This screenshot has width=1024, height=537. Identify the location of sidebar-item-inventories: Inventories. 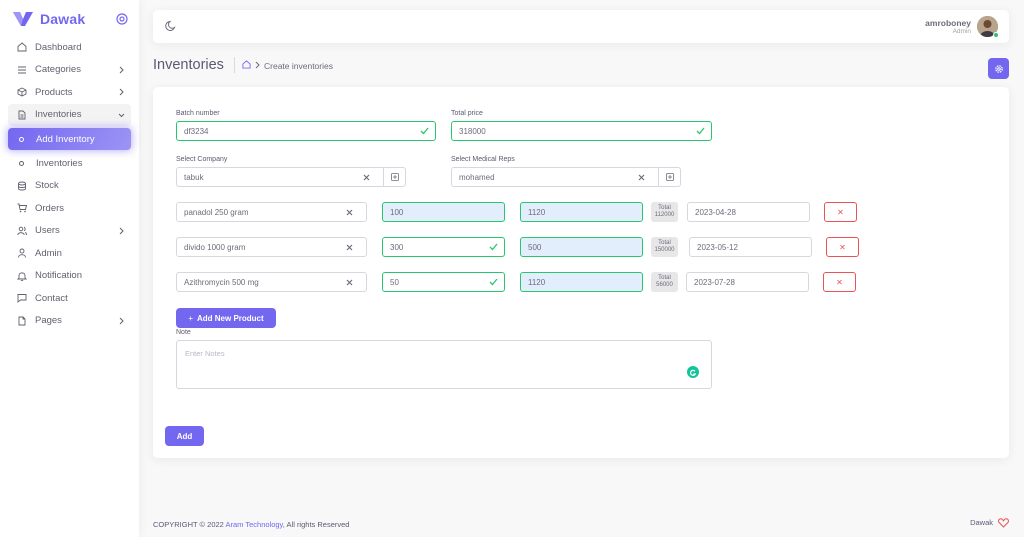
(69, 114).